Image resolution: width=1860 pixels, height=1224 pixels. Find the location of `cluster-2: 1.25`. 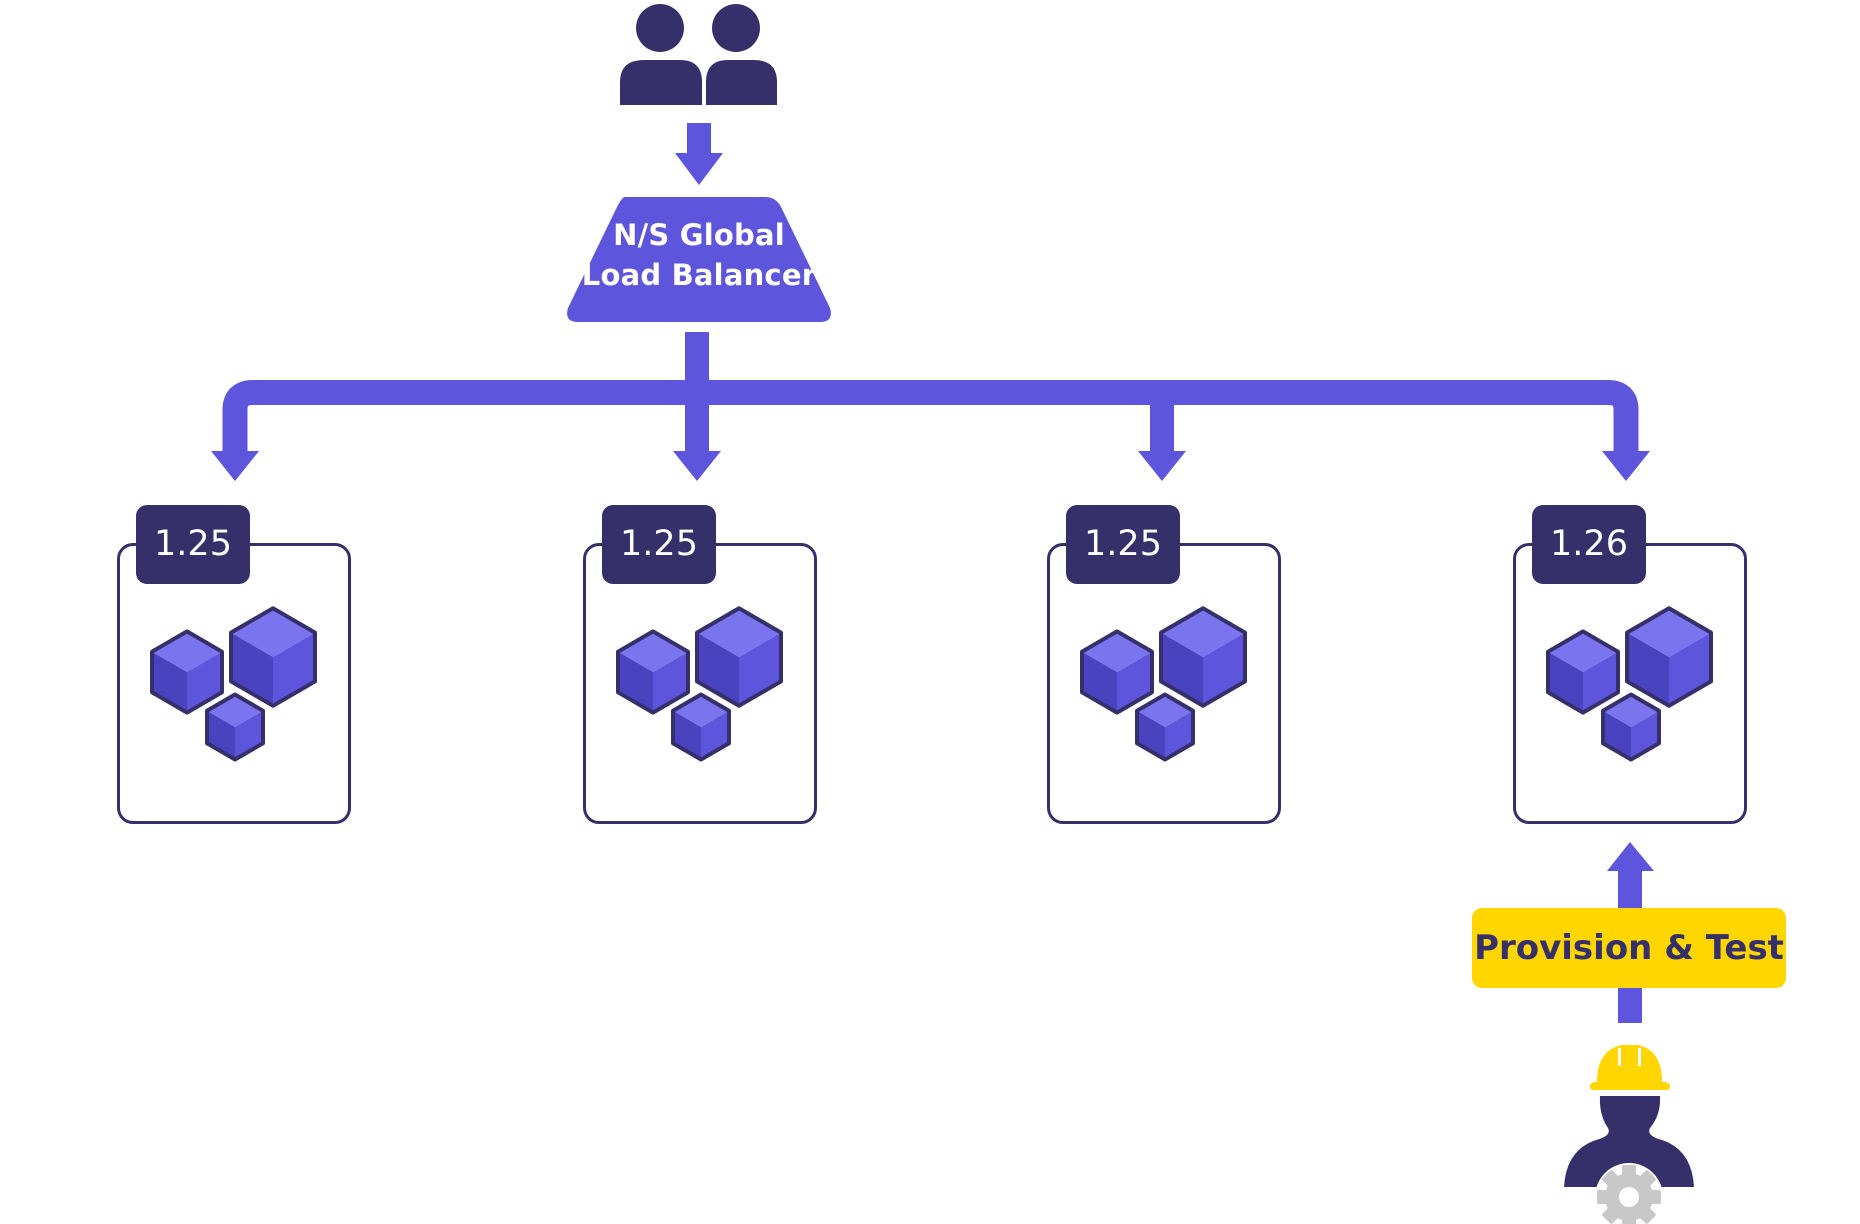

cluster-2: 1.25 is located at coordinates (700, 664).